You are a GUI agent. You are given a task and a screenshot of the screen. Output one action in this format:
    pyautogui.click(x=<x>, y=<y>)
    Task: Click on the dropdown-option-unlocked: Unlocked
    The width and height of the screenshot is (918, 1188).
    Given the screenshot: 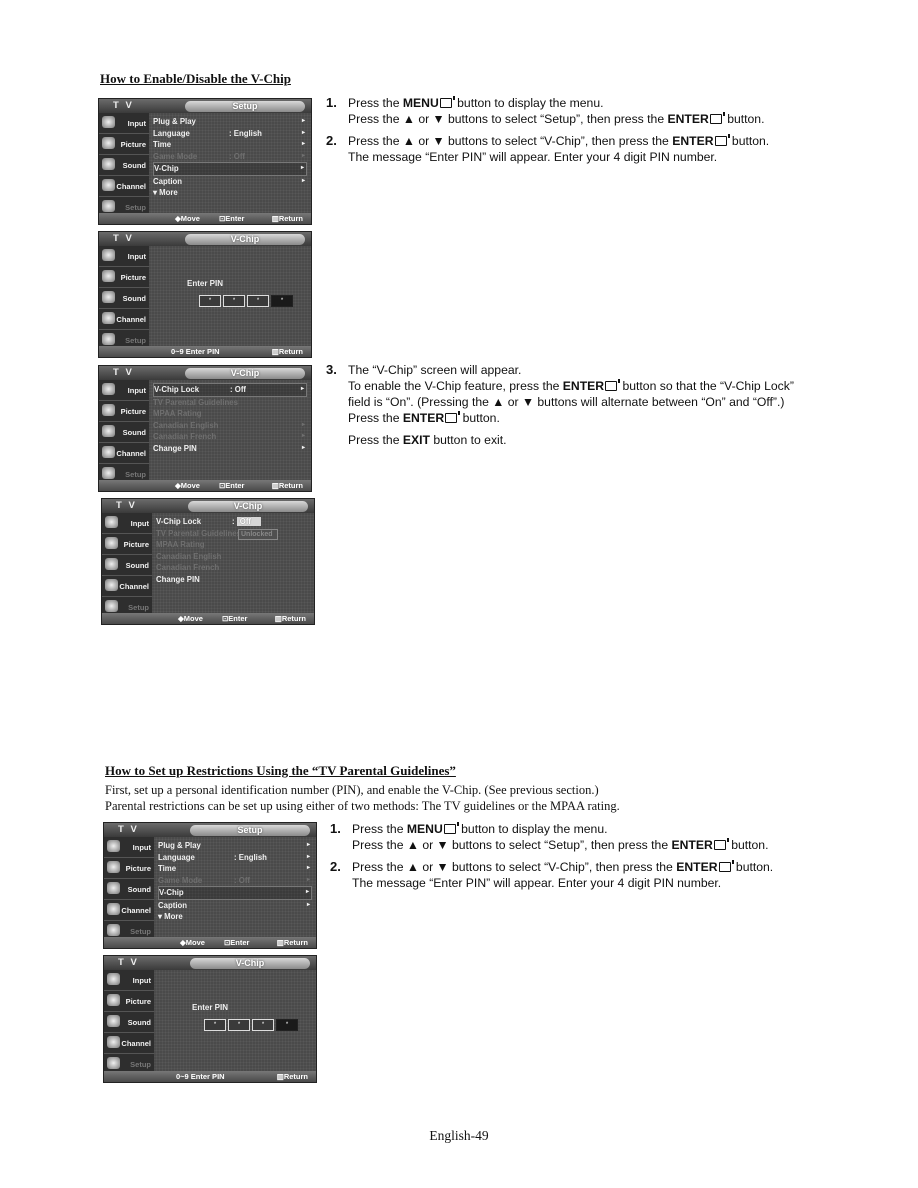 What is the action you would take?
    pyautogui.click(x=258, y=534)
    